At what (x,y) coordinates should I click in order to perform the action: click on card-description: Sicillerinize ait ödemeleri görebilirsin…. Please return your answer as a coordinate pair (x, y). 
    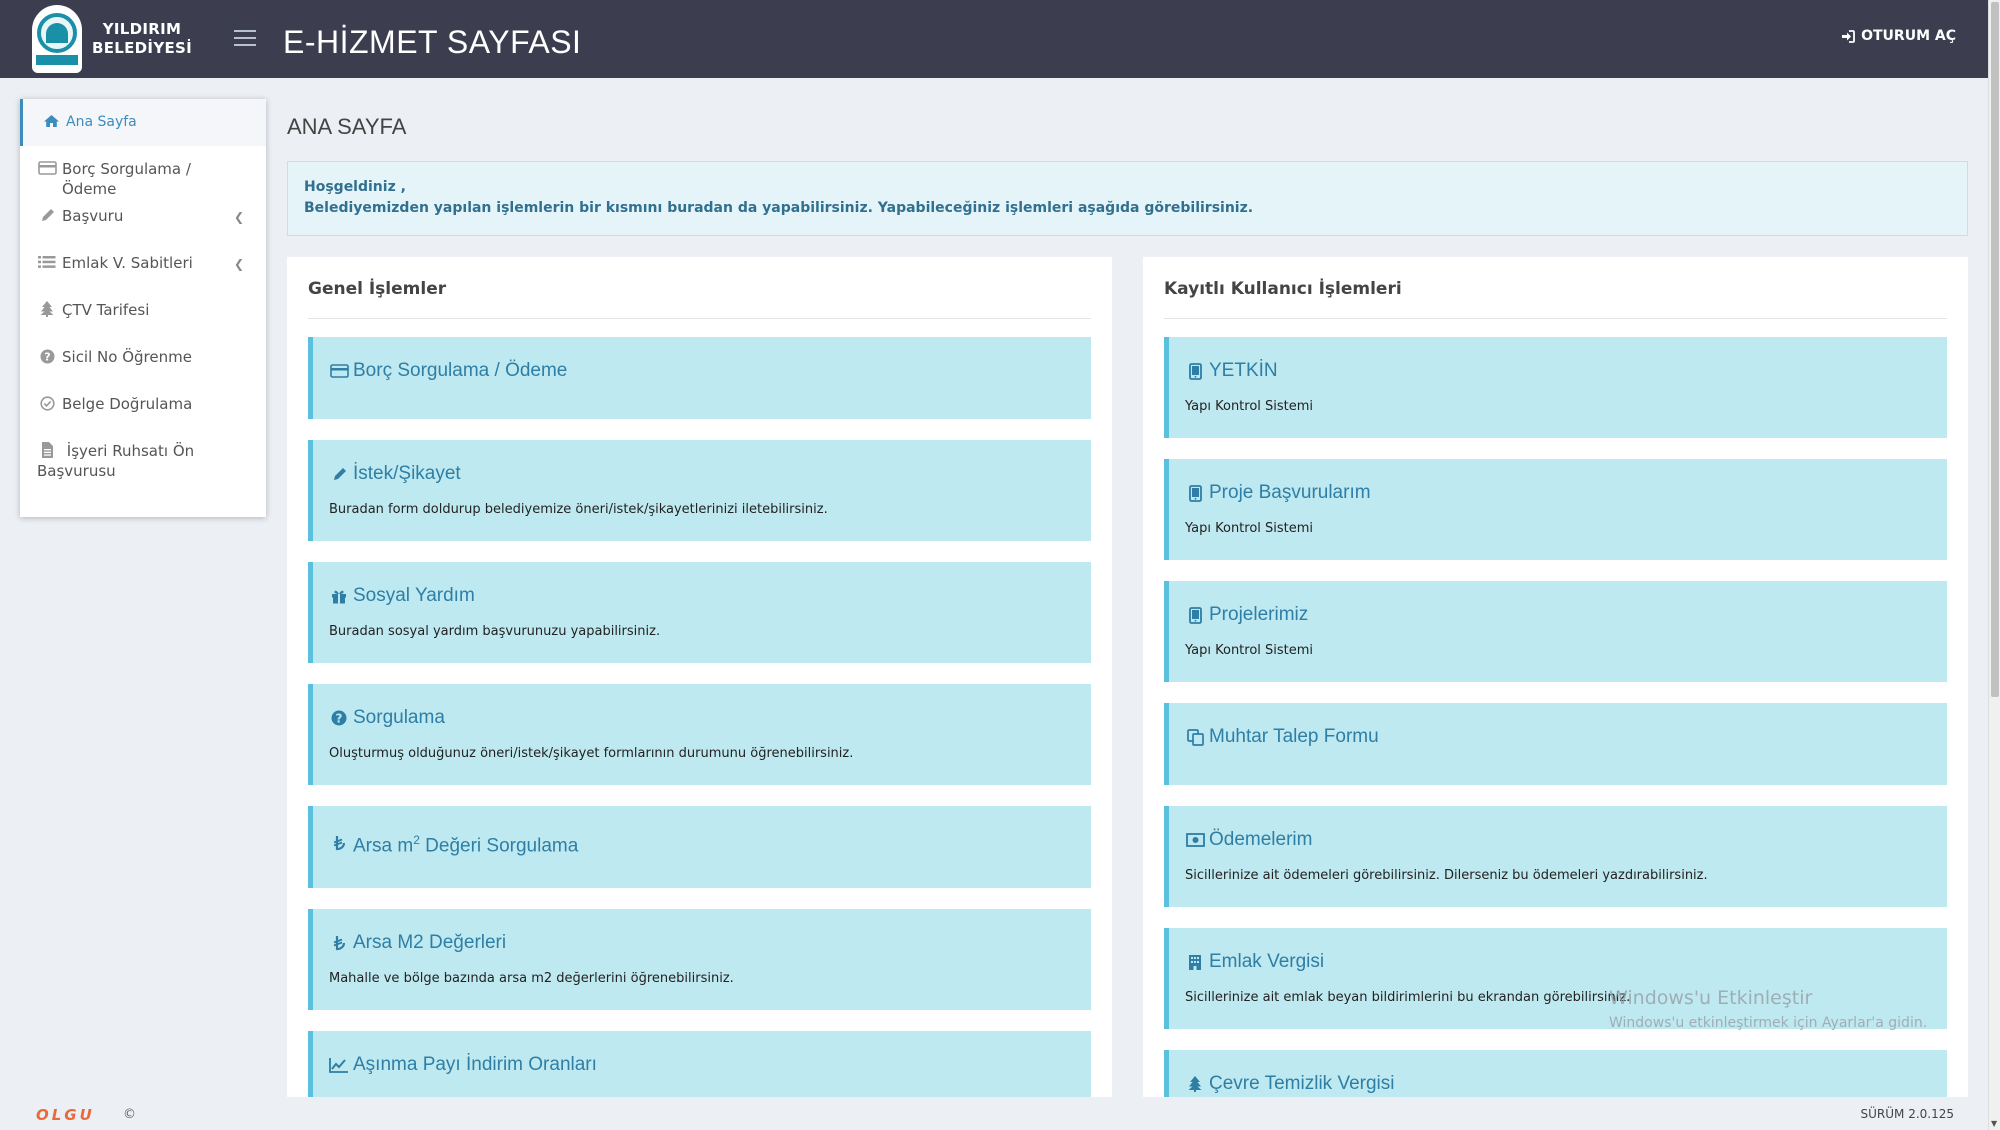
    Looking at the image, I should click on (1446, 875).